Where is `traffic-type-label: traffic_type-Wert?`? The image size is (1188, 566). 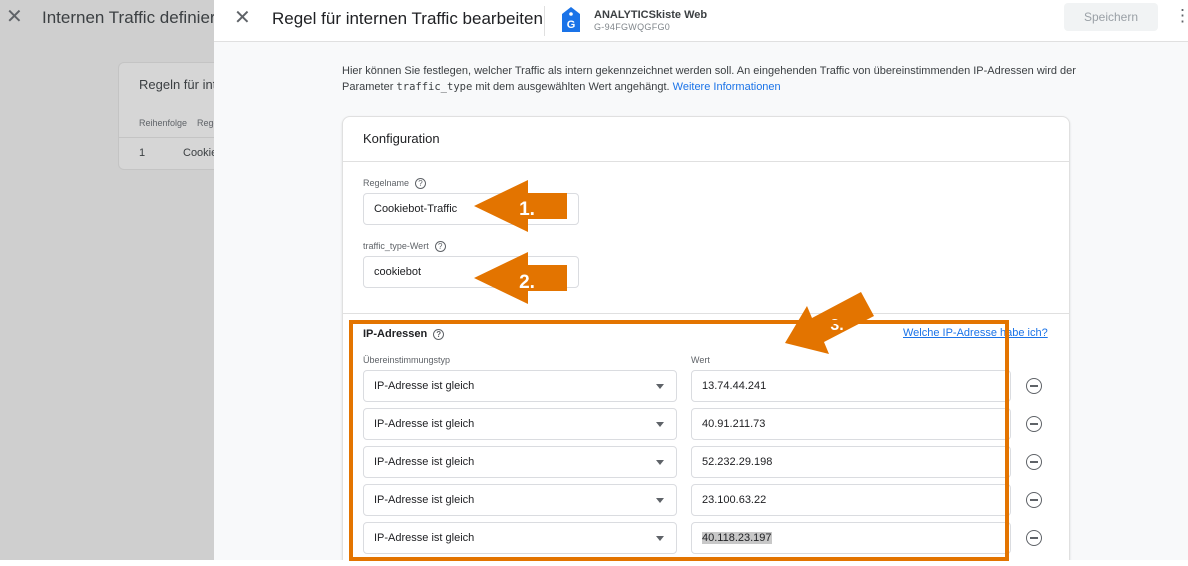 traffic-type-label: traffic_type-Wert? is located at coordinates (404, 247).